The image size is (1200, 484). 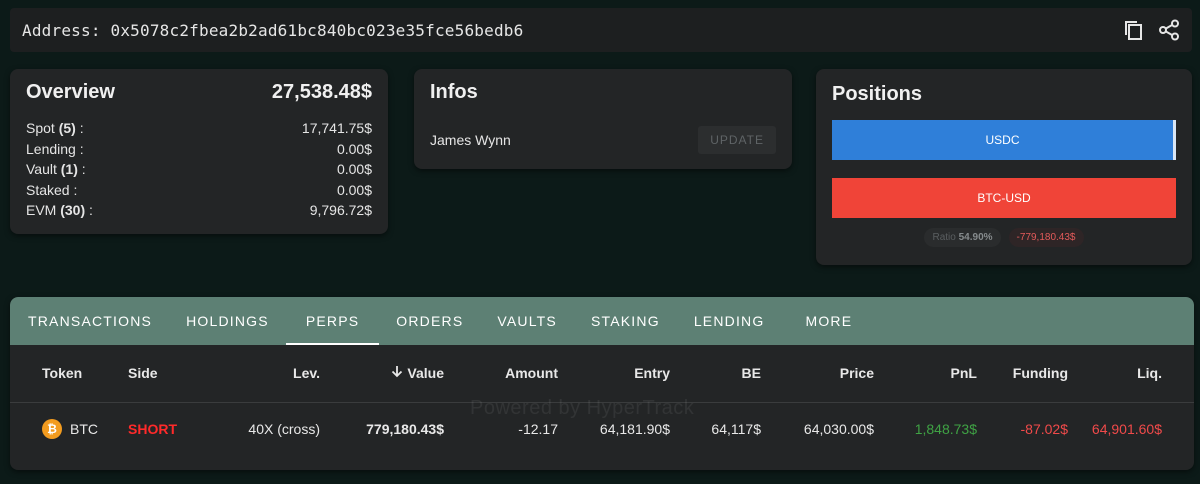 What do you see at coordinates (817, 374) in the screenshot?
I see `col-price: Price` at bounding box center [817, 374].